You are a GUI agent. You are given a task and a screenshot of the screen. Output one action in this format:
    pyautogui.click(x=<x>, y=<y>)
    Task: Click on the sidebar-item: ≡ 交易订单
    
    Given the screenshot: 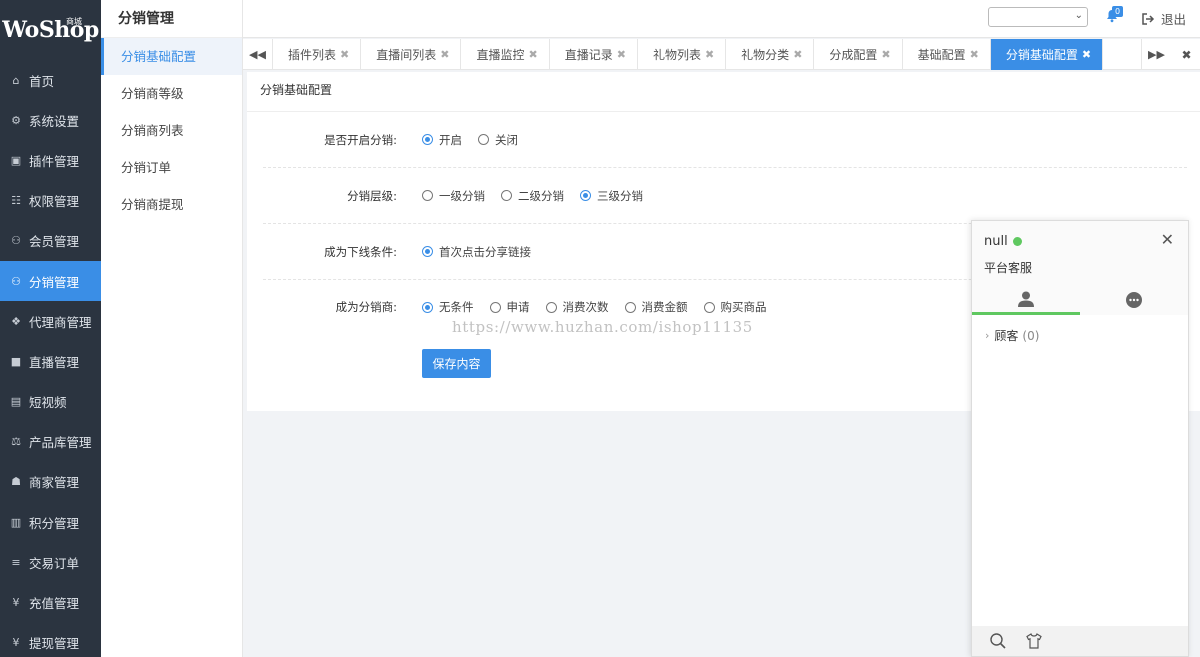 What is the action you would take?
    pyautogui.click(x=50, y=562)
    